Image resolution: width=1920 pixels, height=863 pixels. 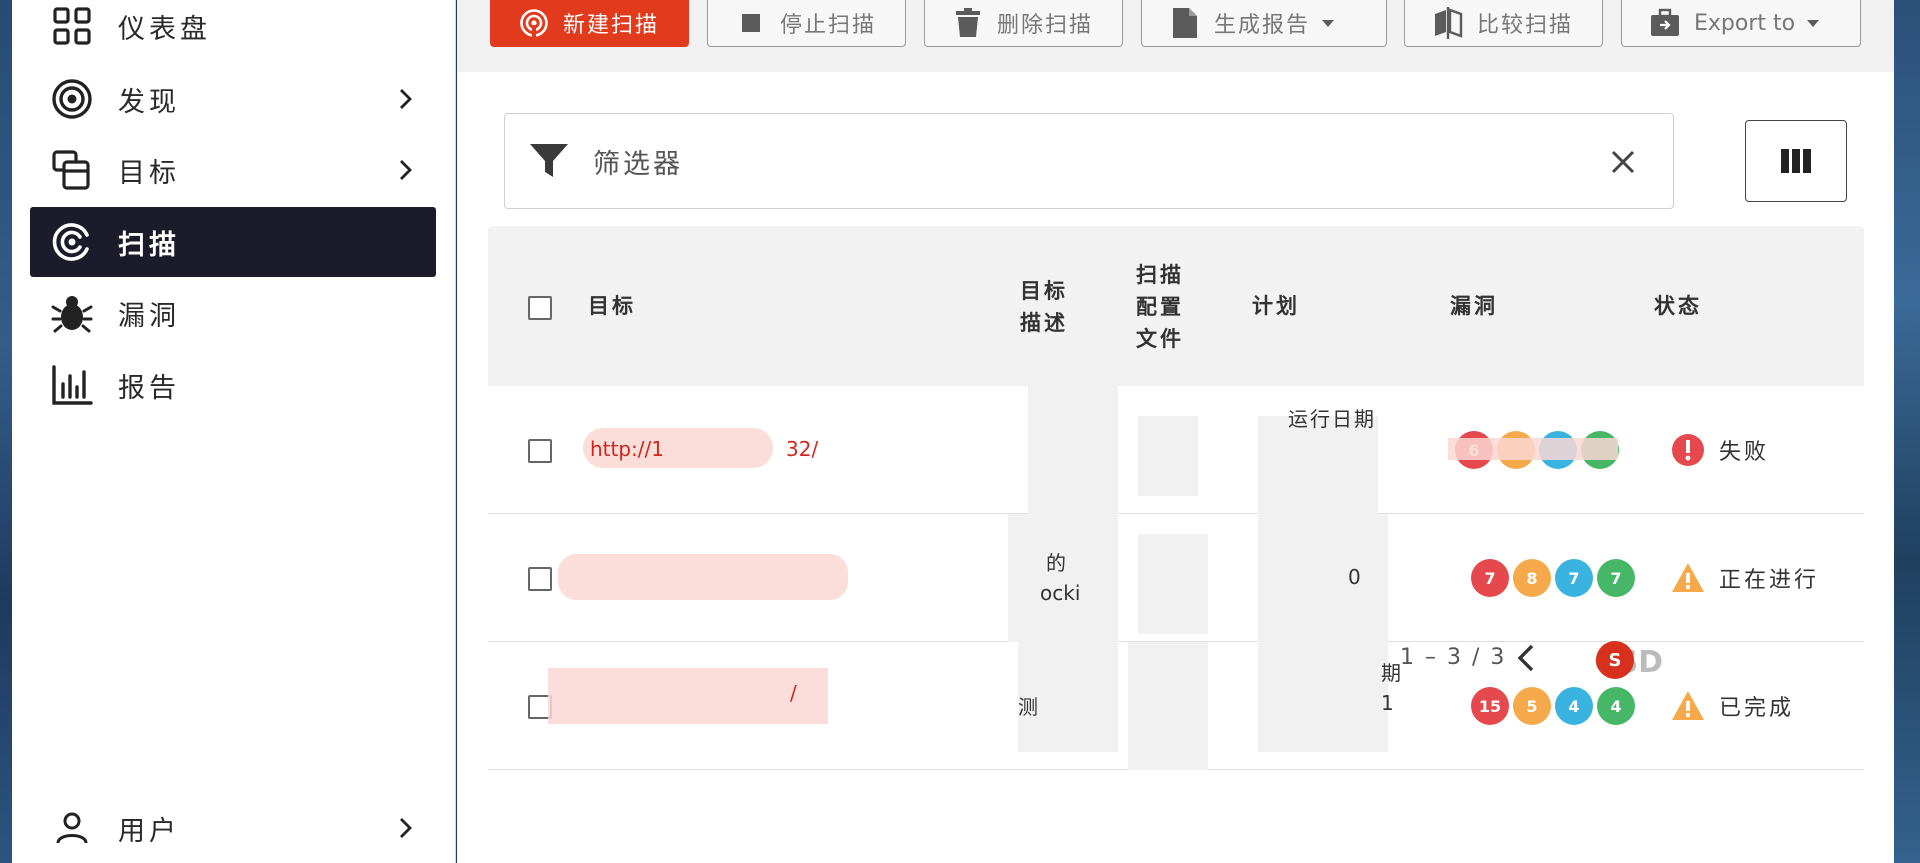 I want to click on stop-scan-button: 停止扫描, so click(x=806, y=23).